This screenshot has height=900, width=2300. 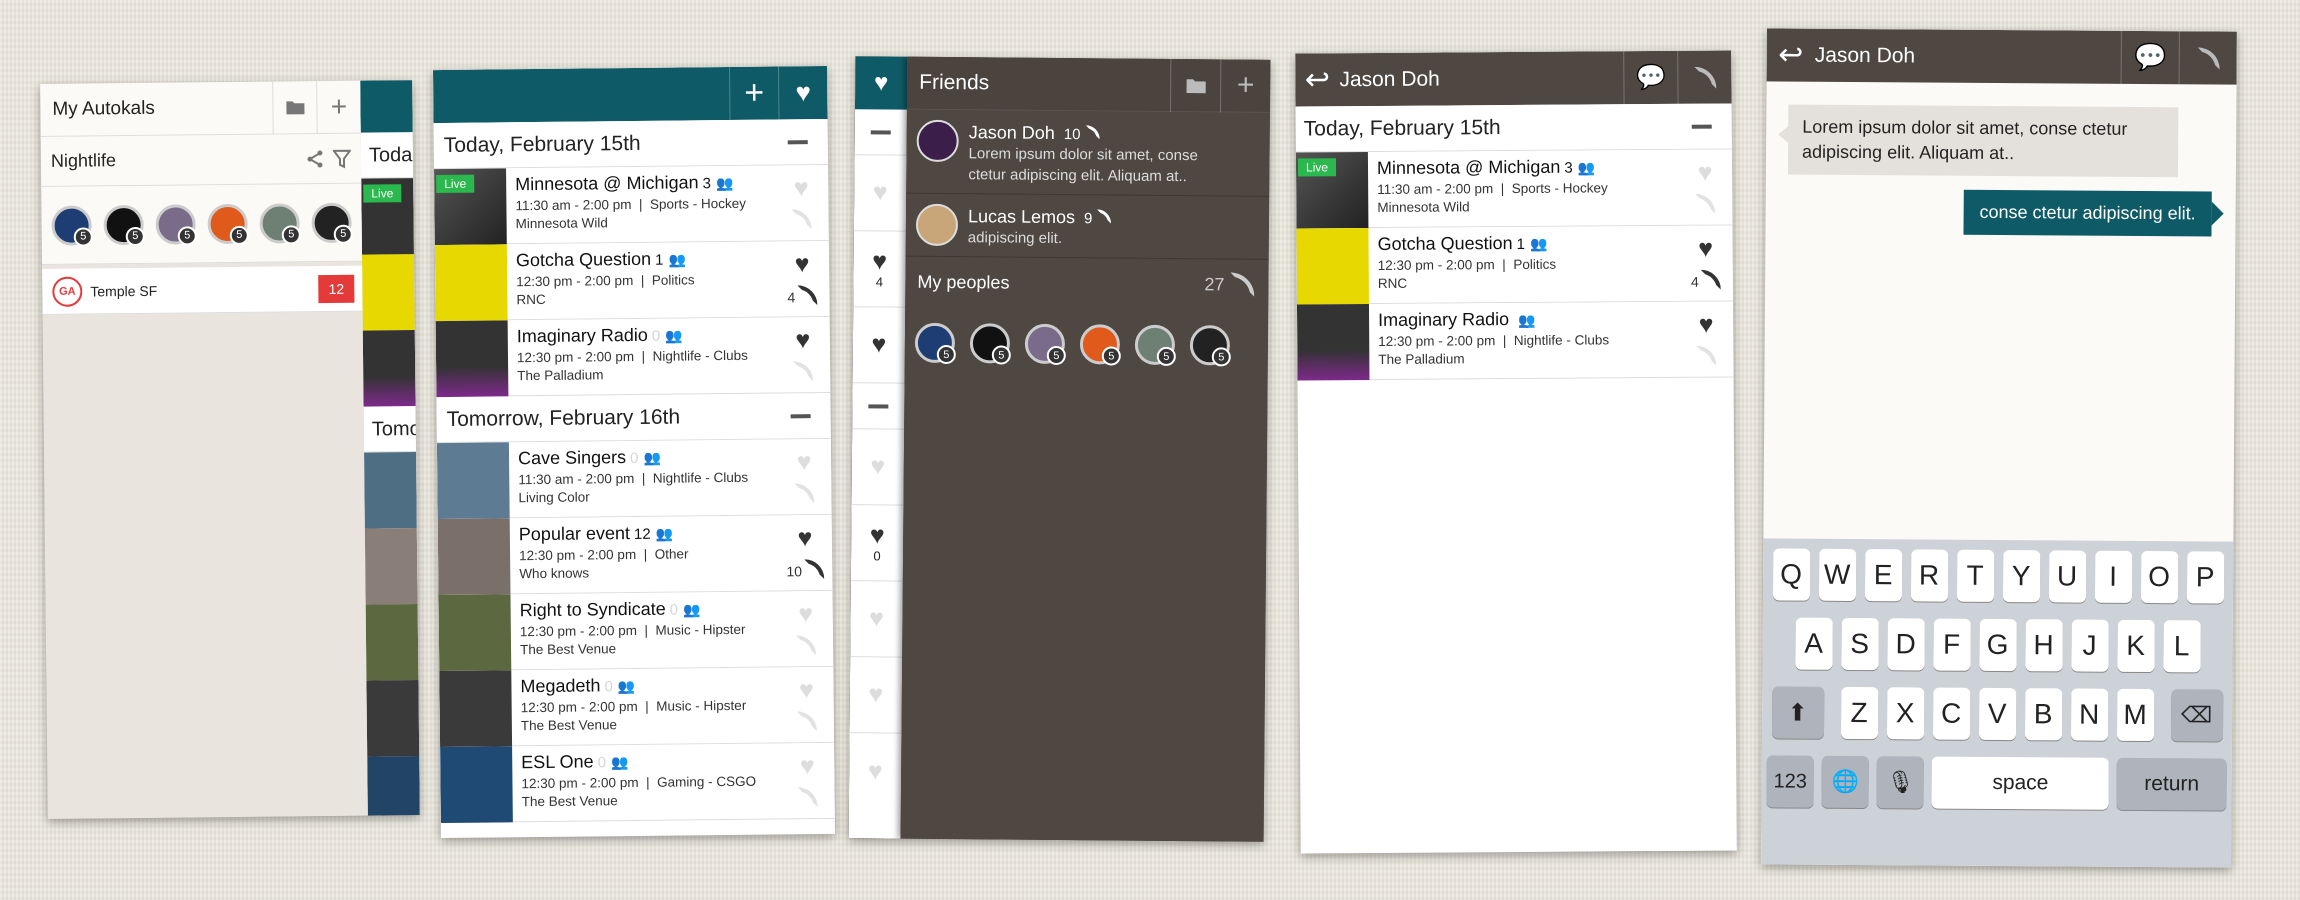 I want to click on key-q: Q, so click(x=1791, y=574).